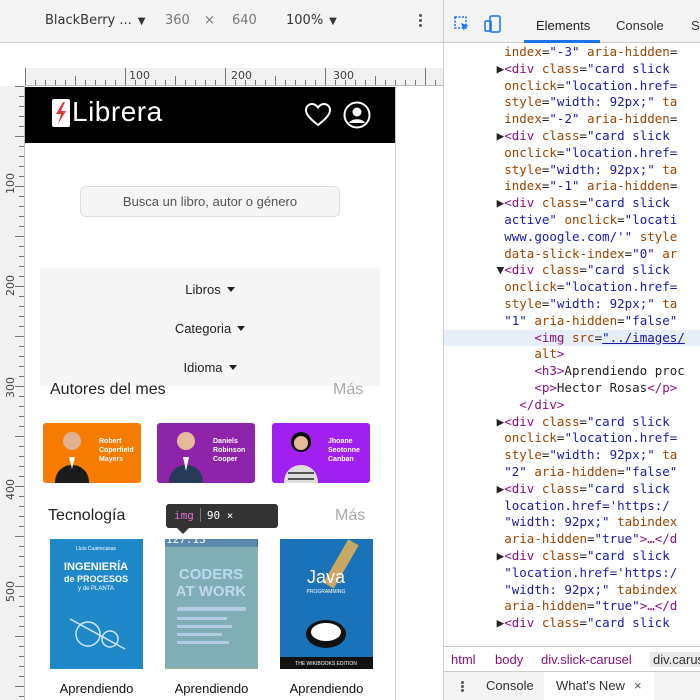 This screenshot has width=700, height=700. Describe the element at coordinates (572, 338) in the screenshot. I see `dom-node-line: <img src="../images/` at that location.